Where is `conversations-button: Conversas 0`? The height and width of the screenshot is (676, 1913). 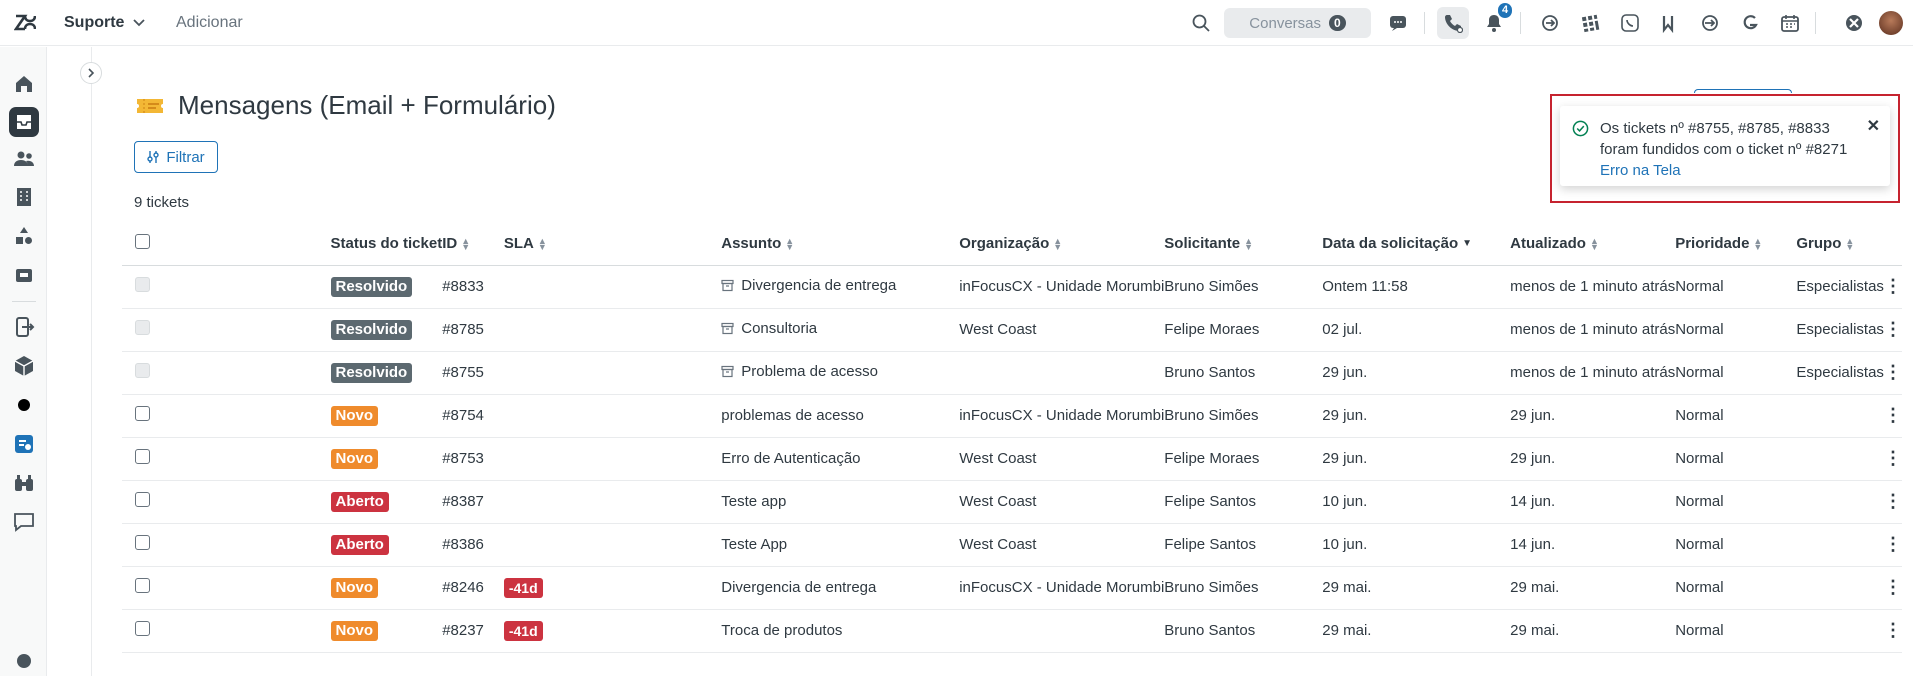 conversations-button: Conversas 0 is located at coordinates (1297, 23).